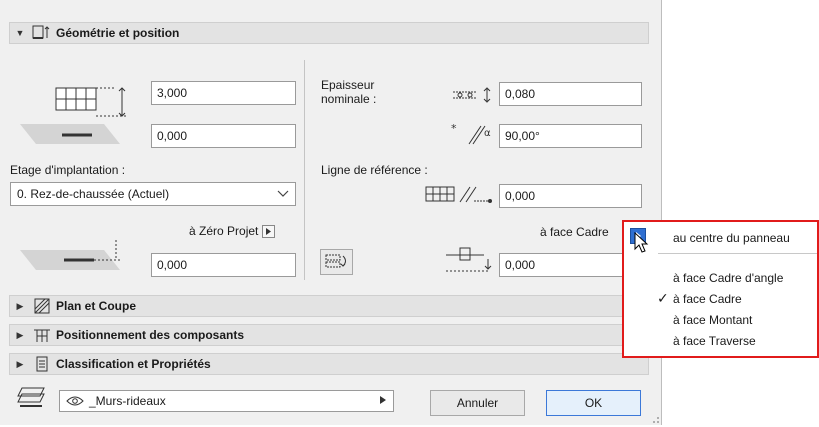 This screenshot has width=819, height=427. I want to click on layer-select-value: _Murs-rideaux, so click(127, 401).